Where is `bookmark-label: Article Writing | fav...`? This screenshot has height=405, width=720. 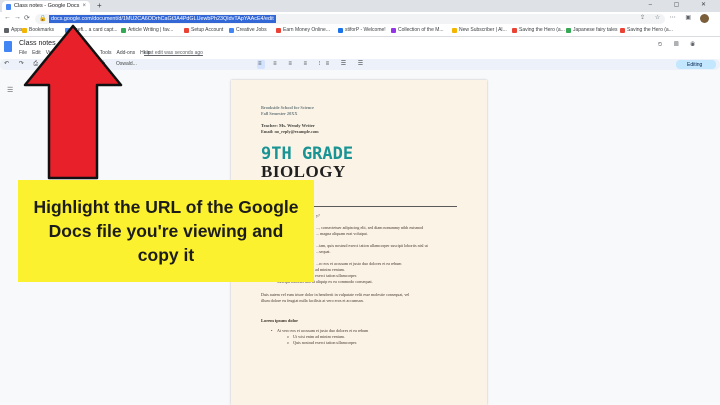 bookmark-label: Article Writing | fav... is located at coordinates (151, 30).